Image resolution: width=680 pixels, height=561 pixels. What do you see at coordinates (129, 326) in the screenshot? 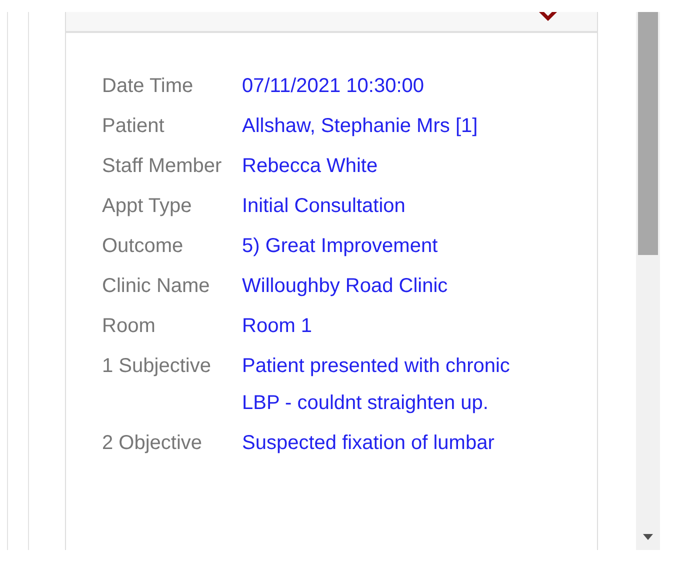
I see `field-label: Room` at bounding box center [129, 326].